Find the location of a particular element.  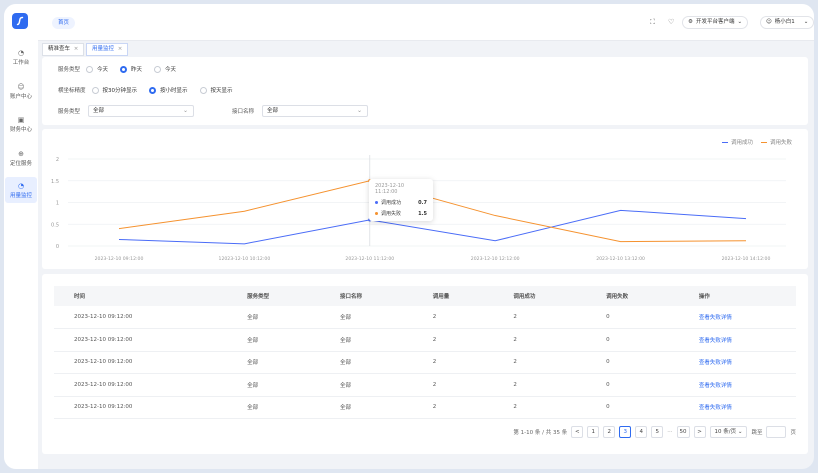

sidebar: ◔ 工作台 ☺ 账户中心 ▣ 财务中心 ⊕ 定位服务 ◔ 用量监控 is located at coordinates (21, 236).